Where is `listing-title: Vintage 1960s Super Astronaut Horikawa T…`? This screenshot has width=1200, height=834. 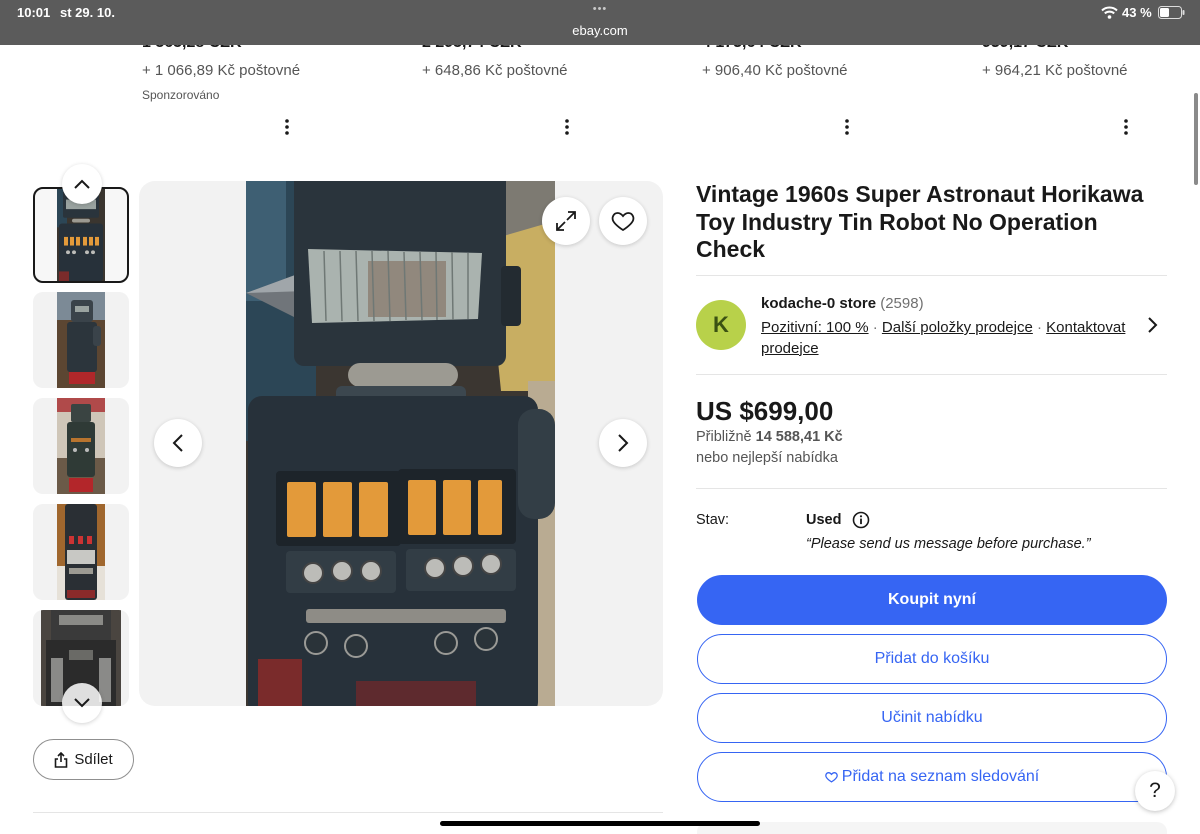 listing-title: Vintage 1960s Super Astronaut Horikawa T… is located at coordinates (920, 221).